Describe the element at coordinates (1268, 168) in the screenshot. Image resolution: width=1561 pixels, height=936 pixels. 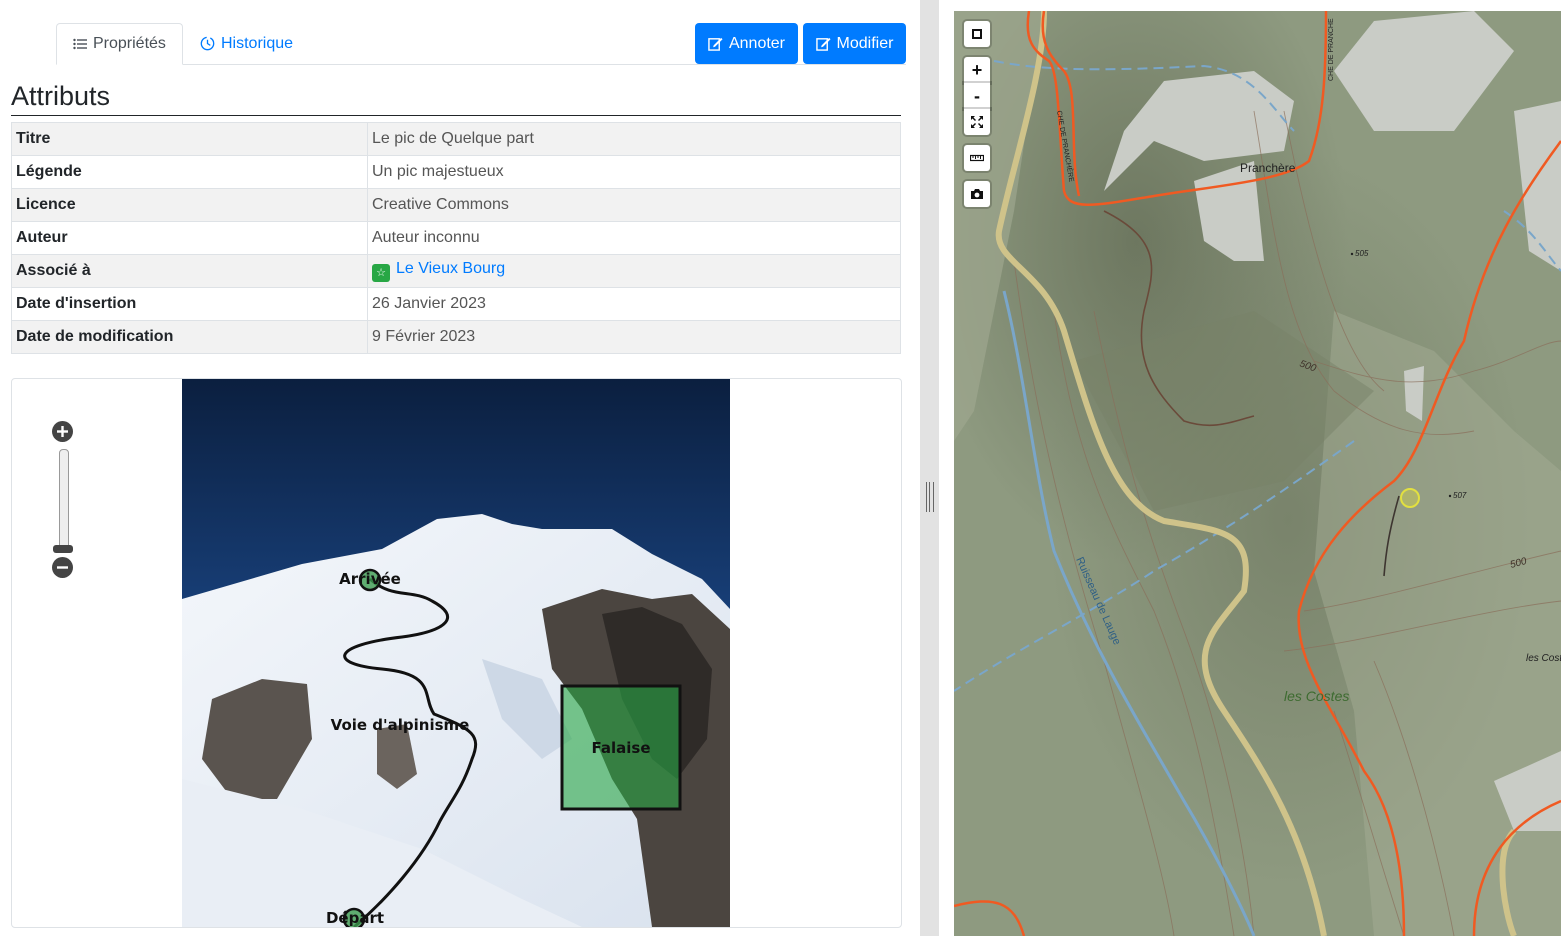
I see `village-label: Pranchère` at that location.